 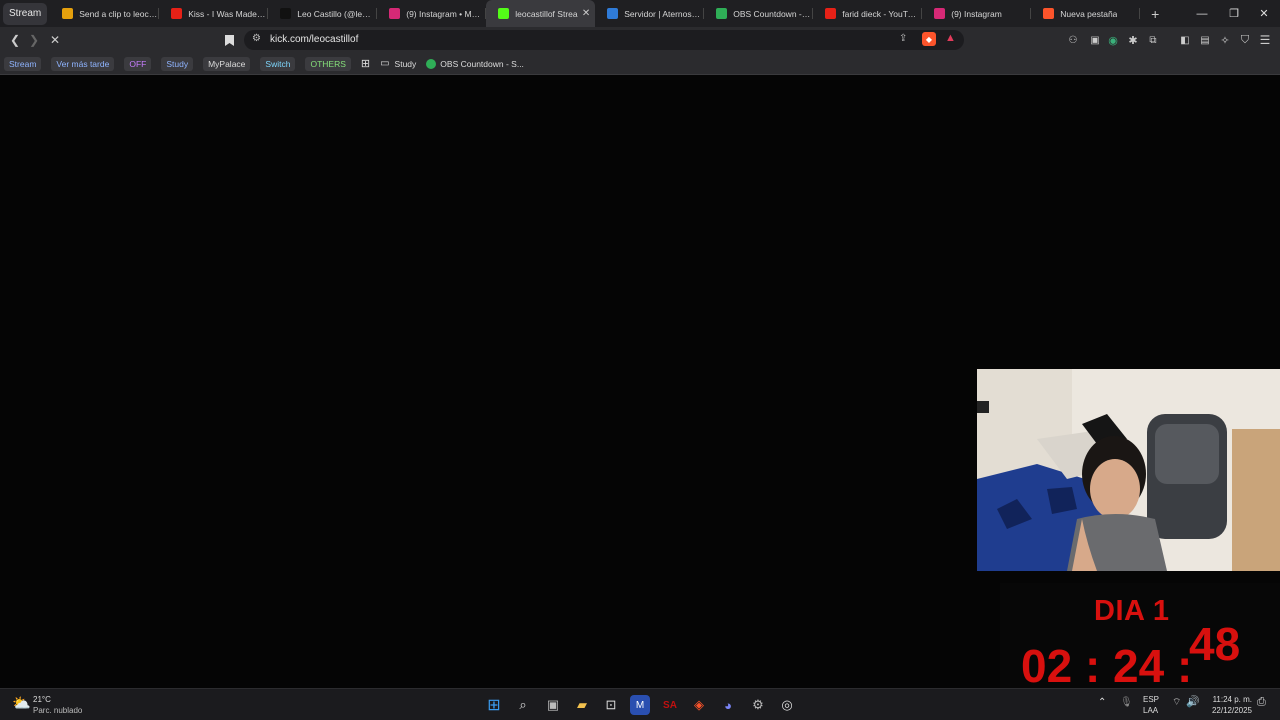 What do you see at coordinates (1225, 40) in the screenshot?
I see `leo-ai-icon: ✧` at bounding box center [1225, 40].